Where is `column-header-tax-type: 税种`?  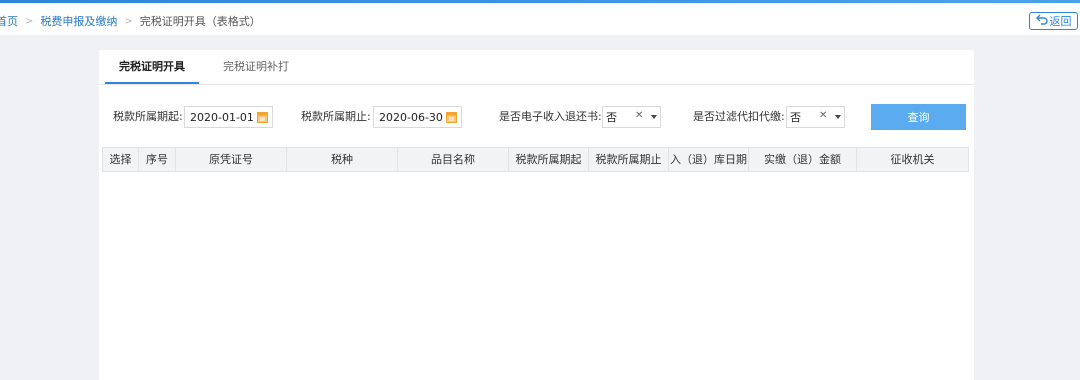 column-header-tax-type: 税种 is located at coordinates (342, 159).